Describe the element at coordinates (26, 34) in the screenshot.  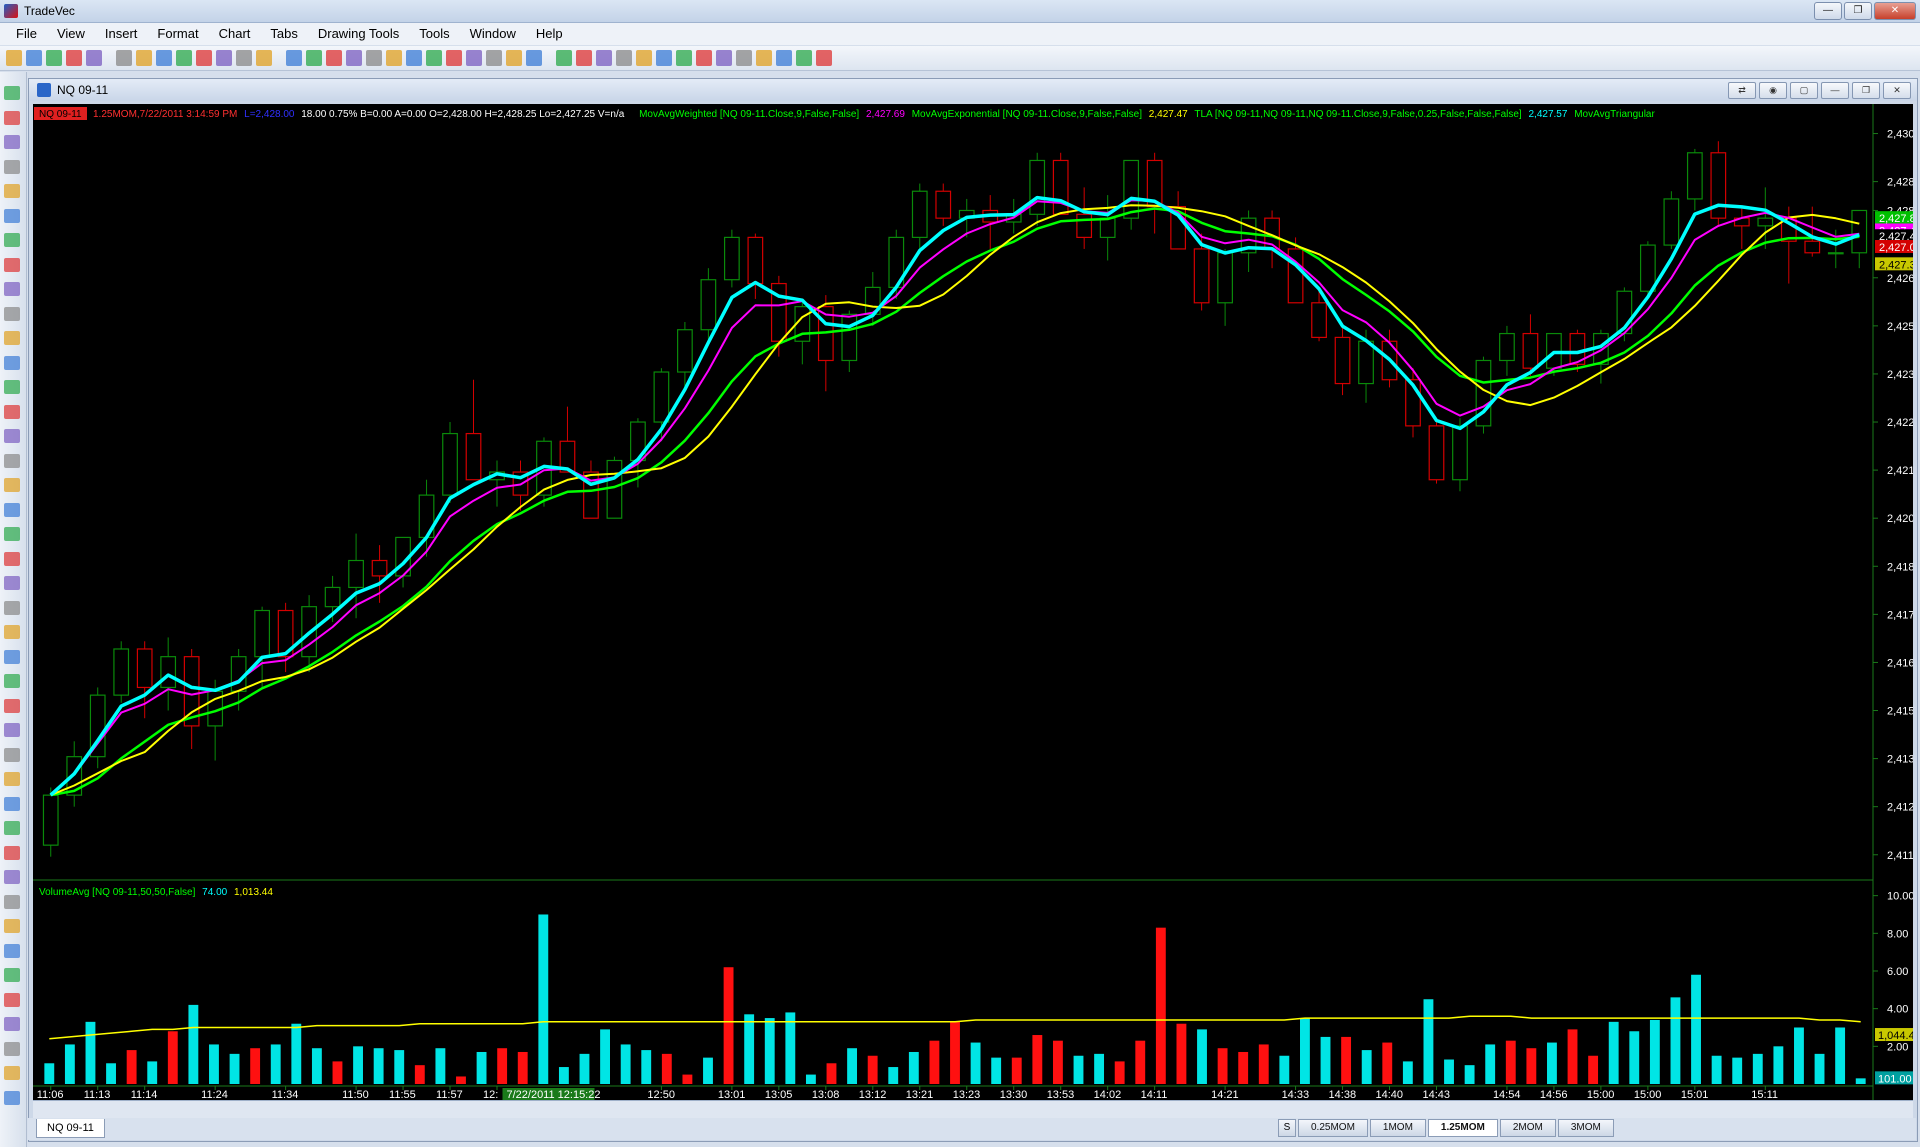
I see `menu-file: File` at that location.